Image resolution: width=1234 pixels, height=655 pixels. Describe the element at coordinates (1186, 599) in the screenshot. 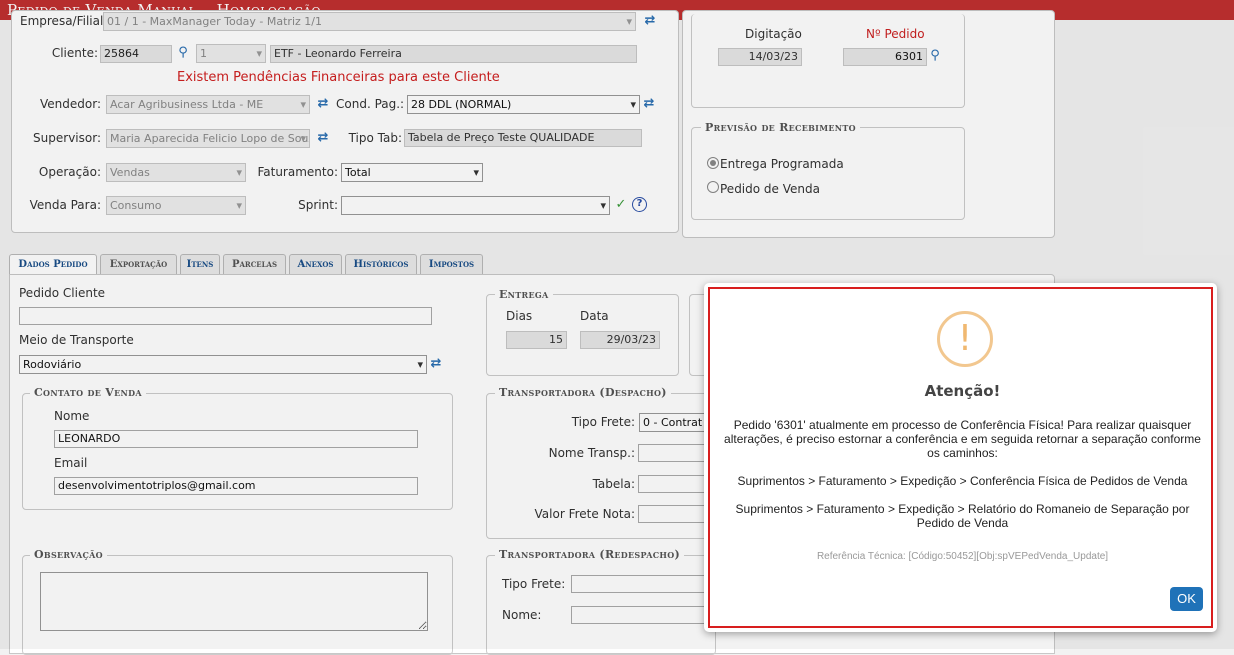

I see `ok-button: OK` at that location.